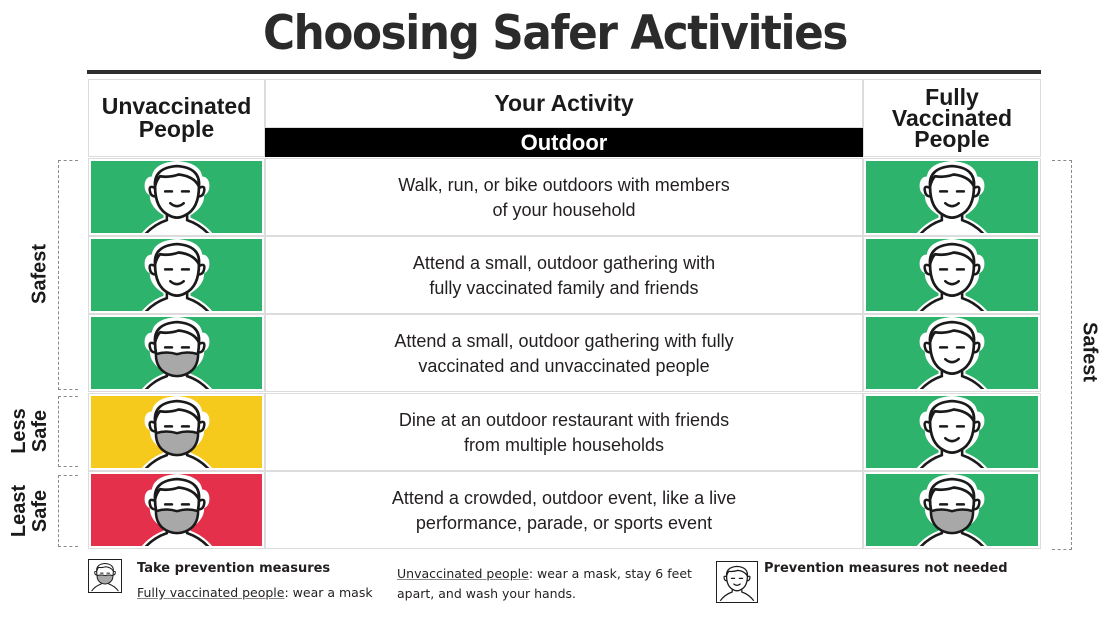 The width and height of the screenshot is (1110, 624). What do you see at coordinates (68, 275) in the screenshot?
I see `safest-bracket-left` at bounding box center [68, 275].